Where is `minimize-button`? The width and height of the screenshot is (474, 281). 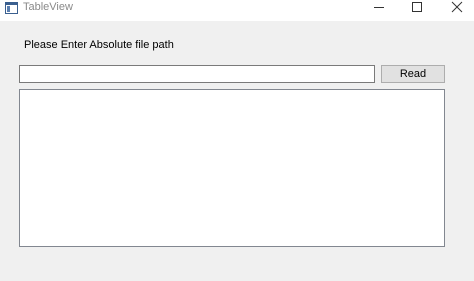
minimize-button is located at coordinates (379, 7).